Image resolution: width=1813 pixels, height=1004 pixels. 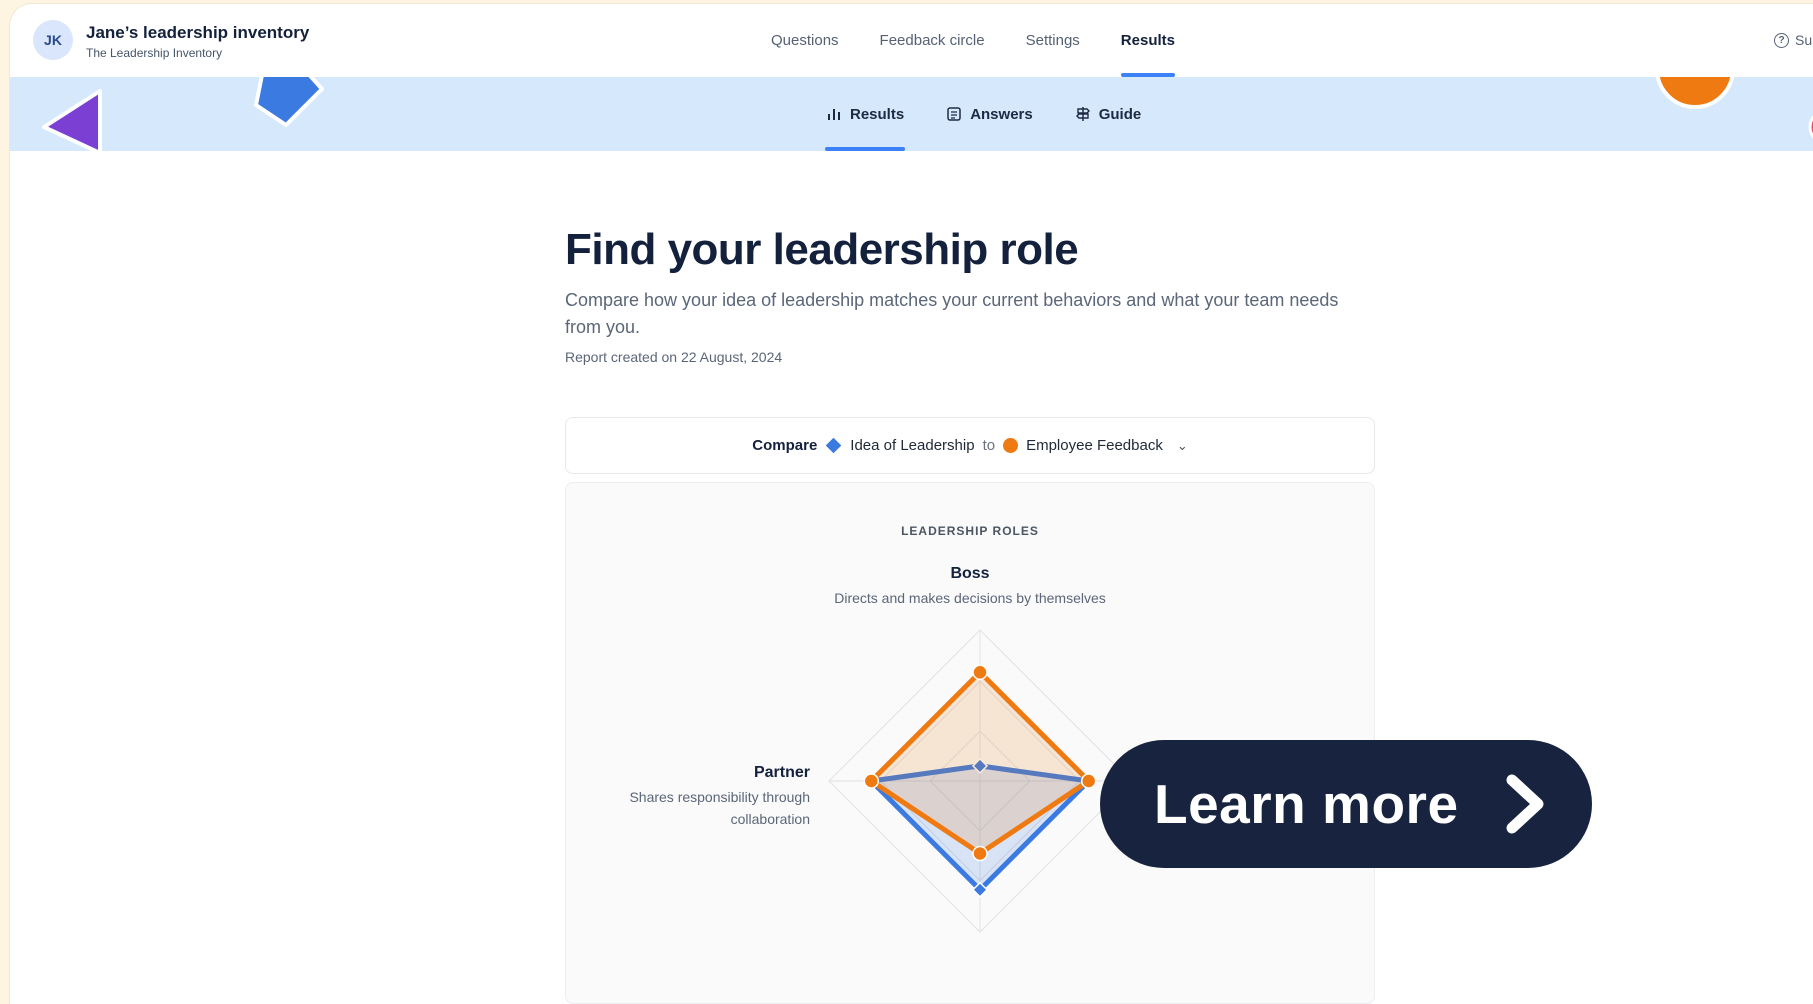 What do you see at coordinates (989, 445) in the screenshot?
I see `compare-connector: to` at bounding box center [989, 445].